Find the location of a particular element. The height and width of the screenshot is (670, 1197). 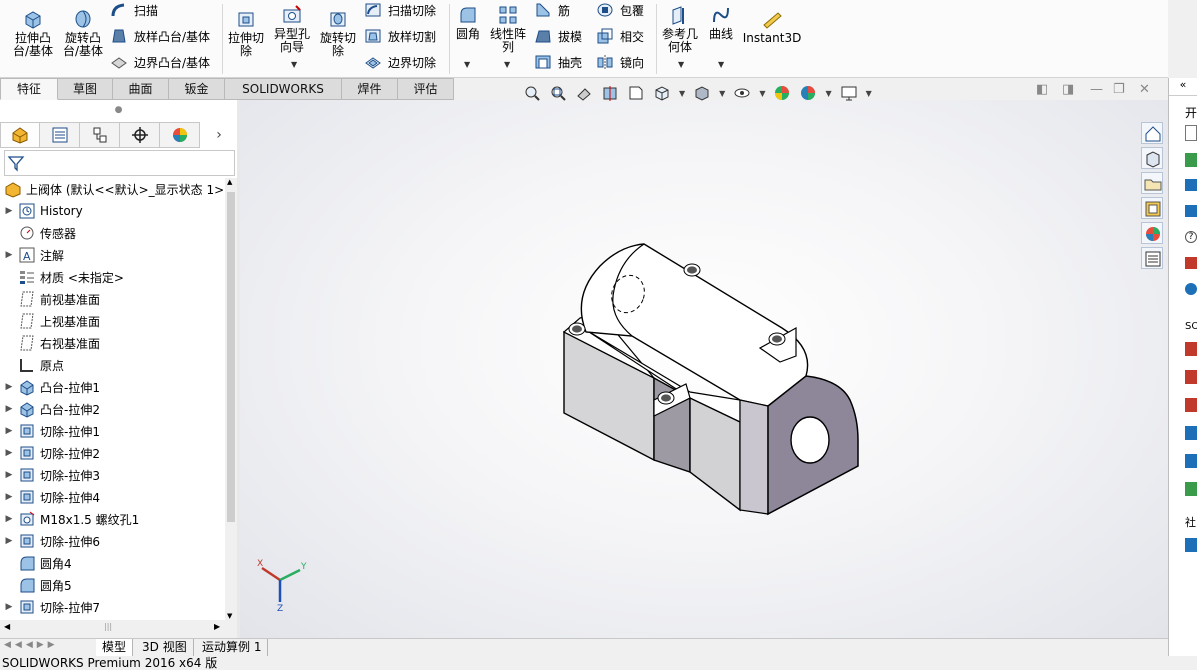

tree-item: 右视基准面 is located at coordinates (112, 343).